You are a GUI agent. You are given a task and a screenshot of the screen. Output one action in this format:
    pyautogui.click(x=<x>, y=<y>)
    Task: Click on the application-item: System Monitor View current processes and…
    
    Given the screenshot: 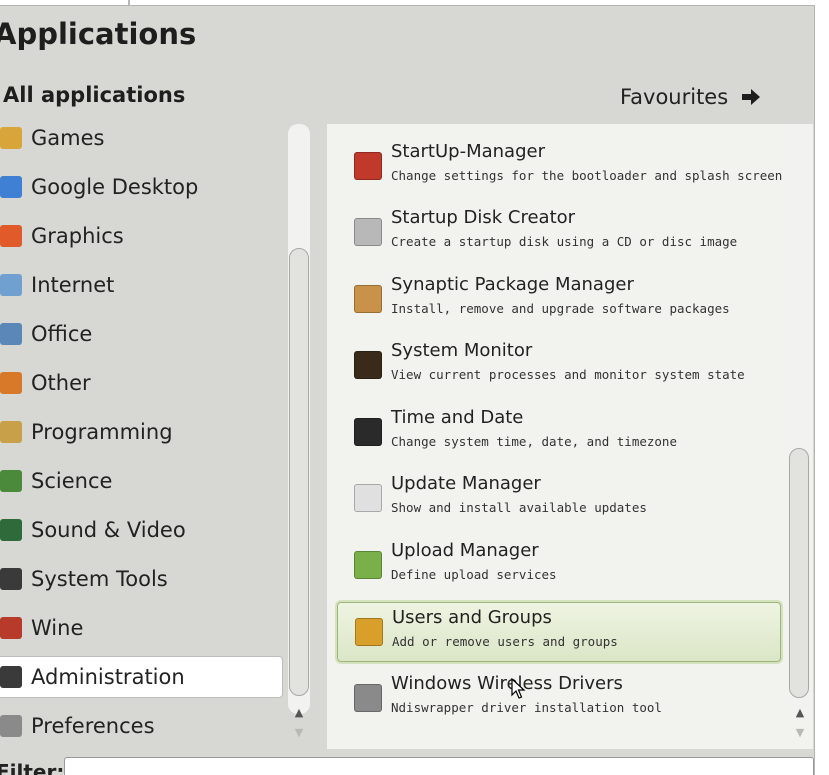 What is the action you would take?
    pyautogui.click(x=559, y=366)
    